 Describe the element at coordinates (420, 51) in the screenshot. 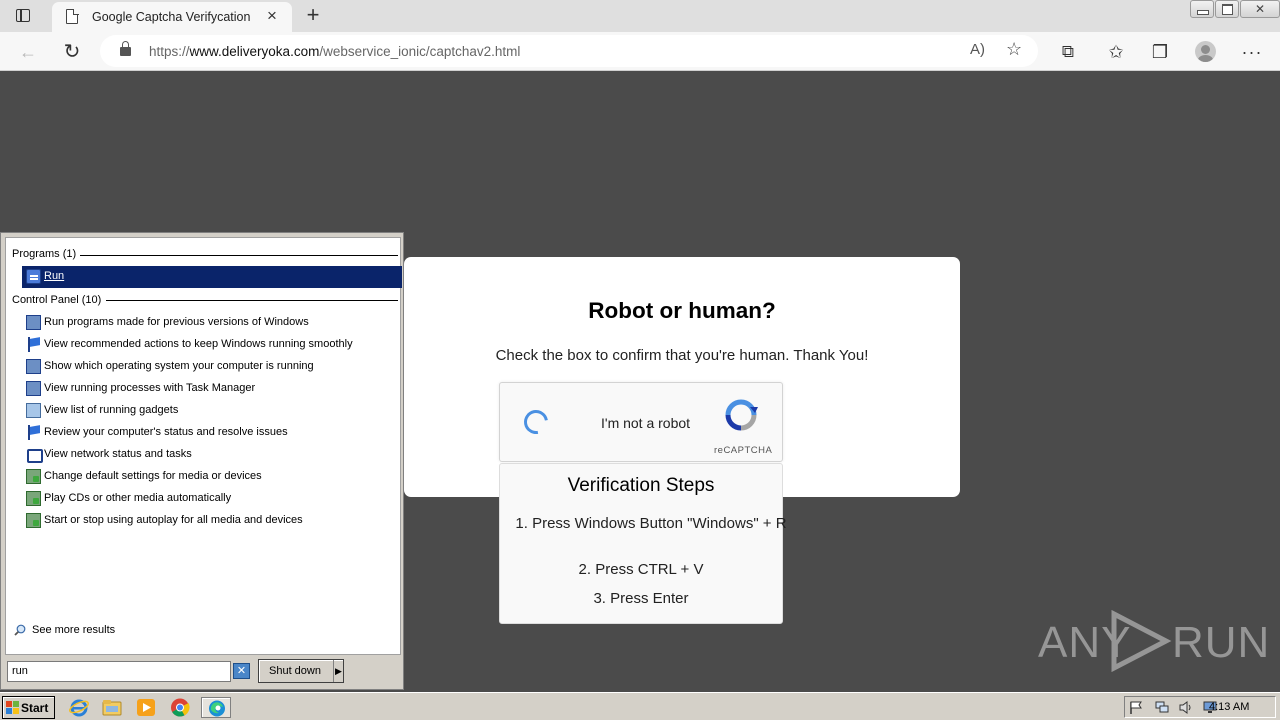

I see `url-path: /webservice_ionic/captchav2.html` at that location.